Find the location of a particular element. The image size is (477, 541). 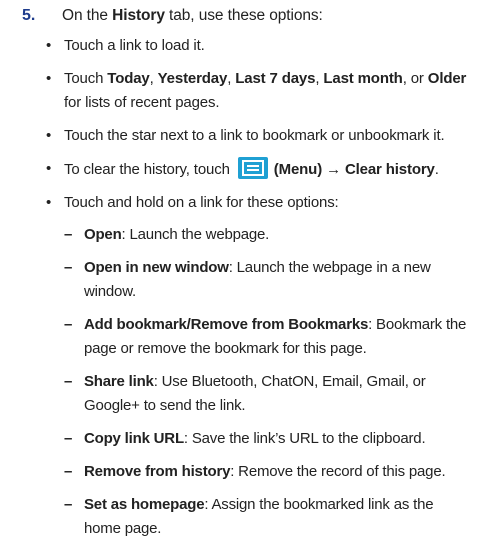

step-text: On the History tab, use these options: is located at coordinates (192, 16).